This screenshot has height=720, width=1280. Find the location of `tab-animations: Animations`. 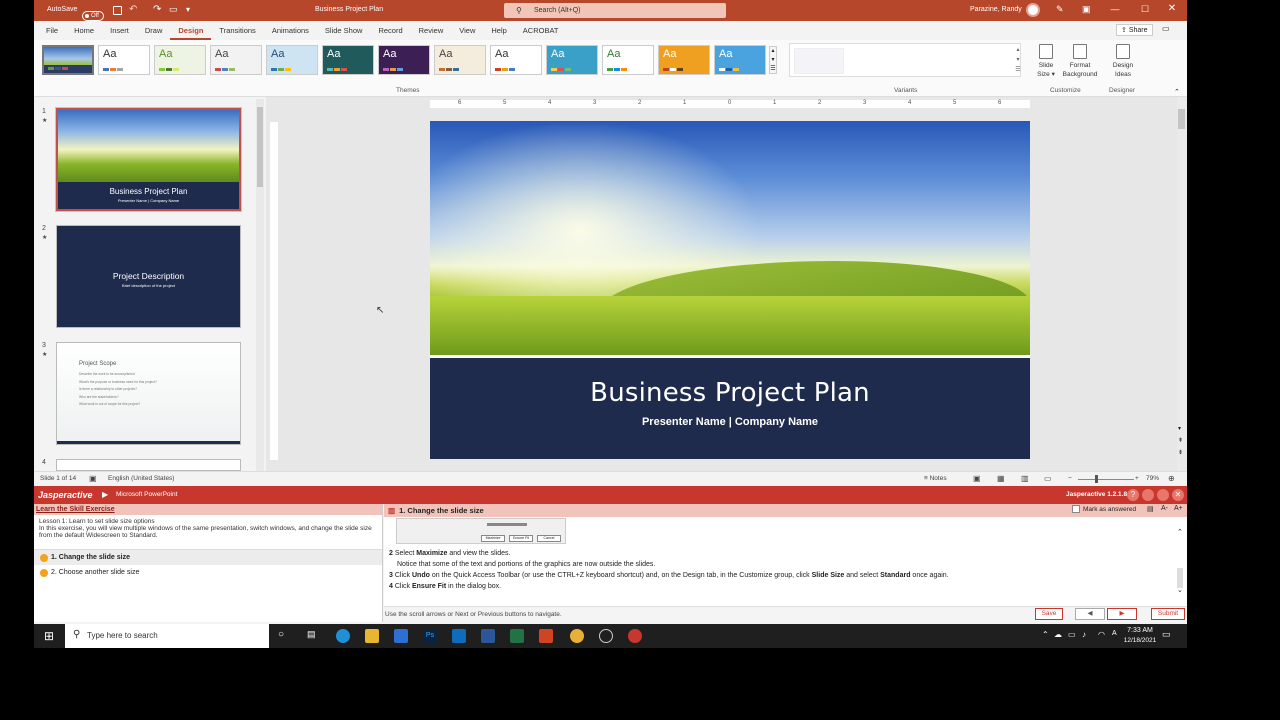

tab-animations: Animations is located at coordinates (290, 30).